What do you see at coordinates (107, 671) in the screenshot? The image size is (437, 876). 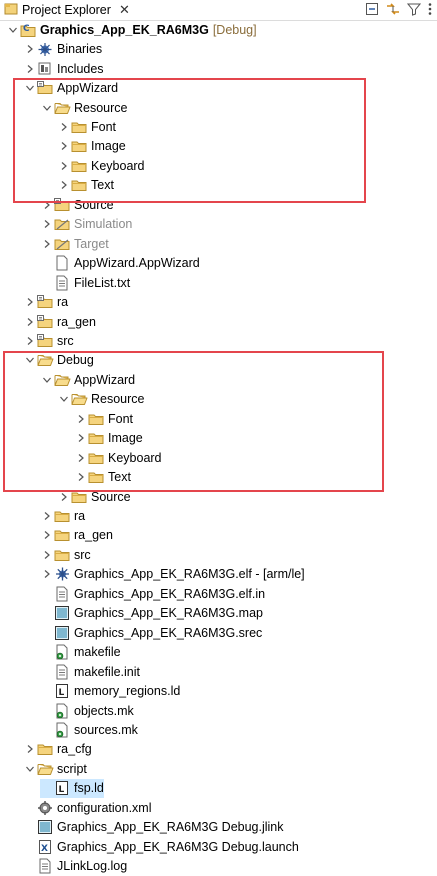 I see `tree-item-label: makefile.init` at bounding box center [107, 671].